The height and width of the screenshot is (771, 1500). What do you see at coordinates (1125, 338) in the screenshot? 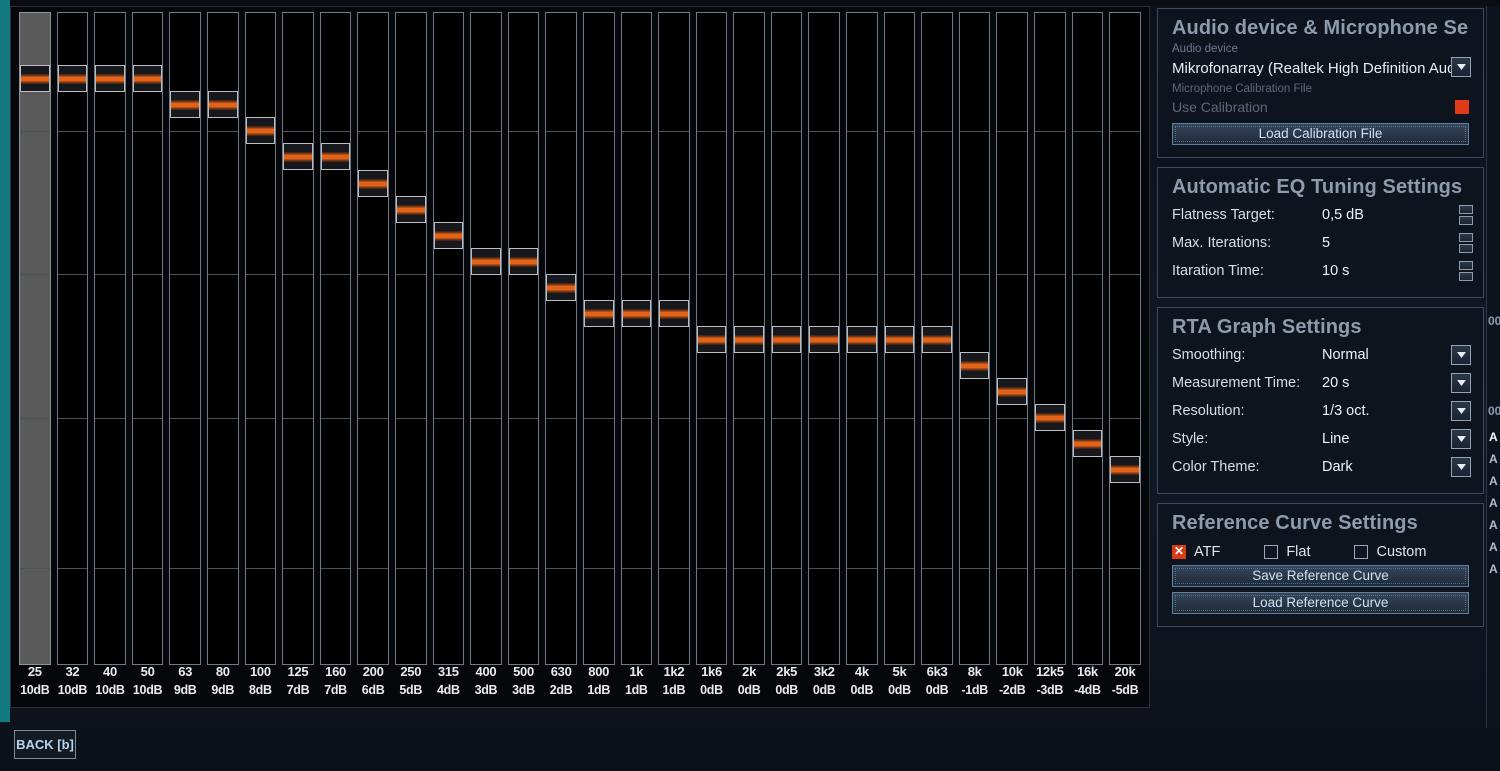
I see `eq-band-20k` at bounding box center [1125, 338].